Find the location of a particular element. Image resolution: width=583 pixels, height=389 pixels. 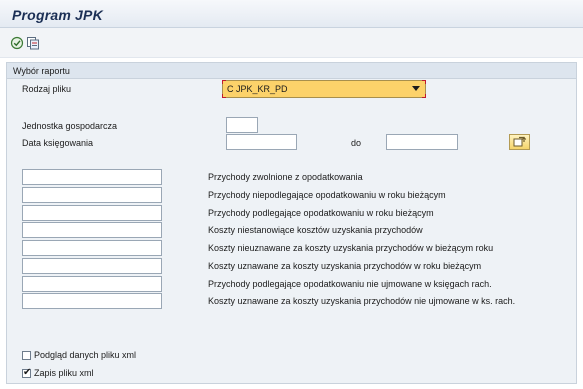

file-type-select: C JPK_KR_PD is located at coordinates (324, 89).